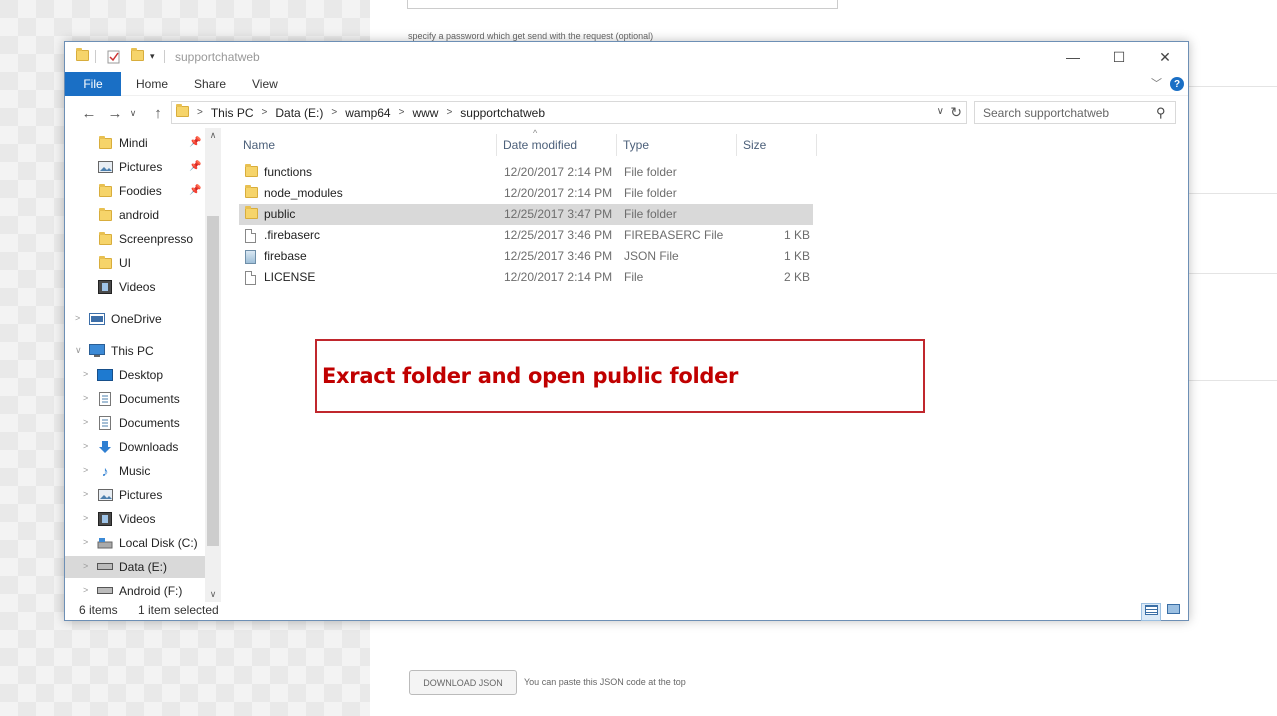 This screenshot has width=1277, height=716. Describe the element at coordinates (288, 172) in the screenshot. I see `file-name: functions` at that location.